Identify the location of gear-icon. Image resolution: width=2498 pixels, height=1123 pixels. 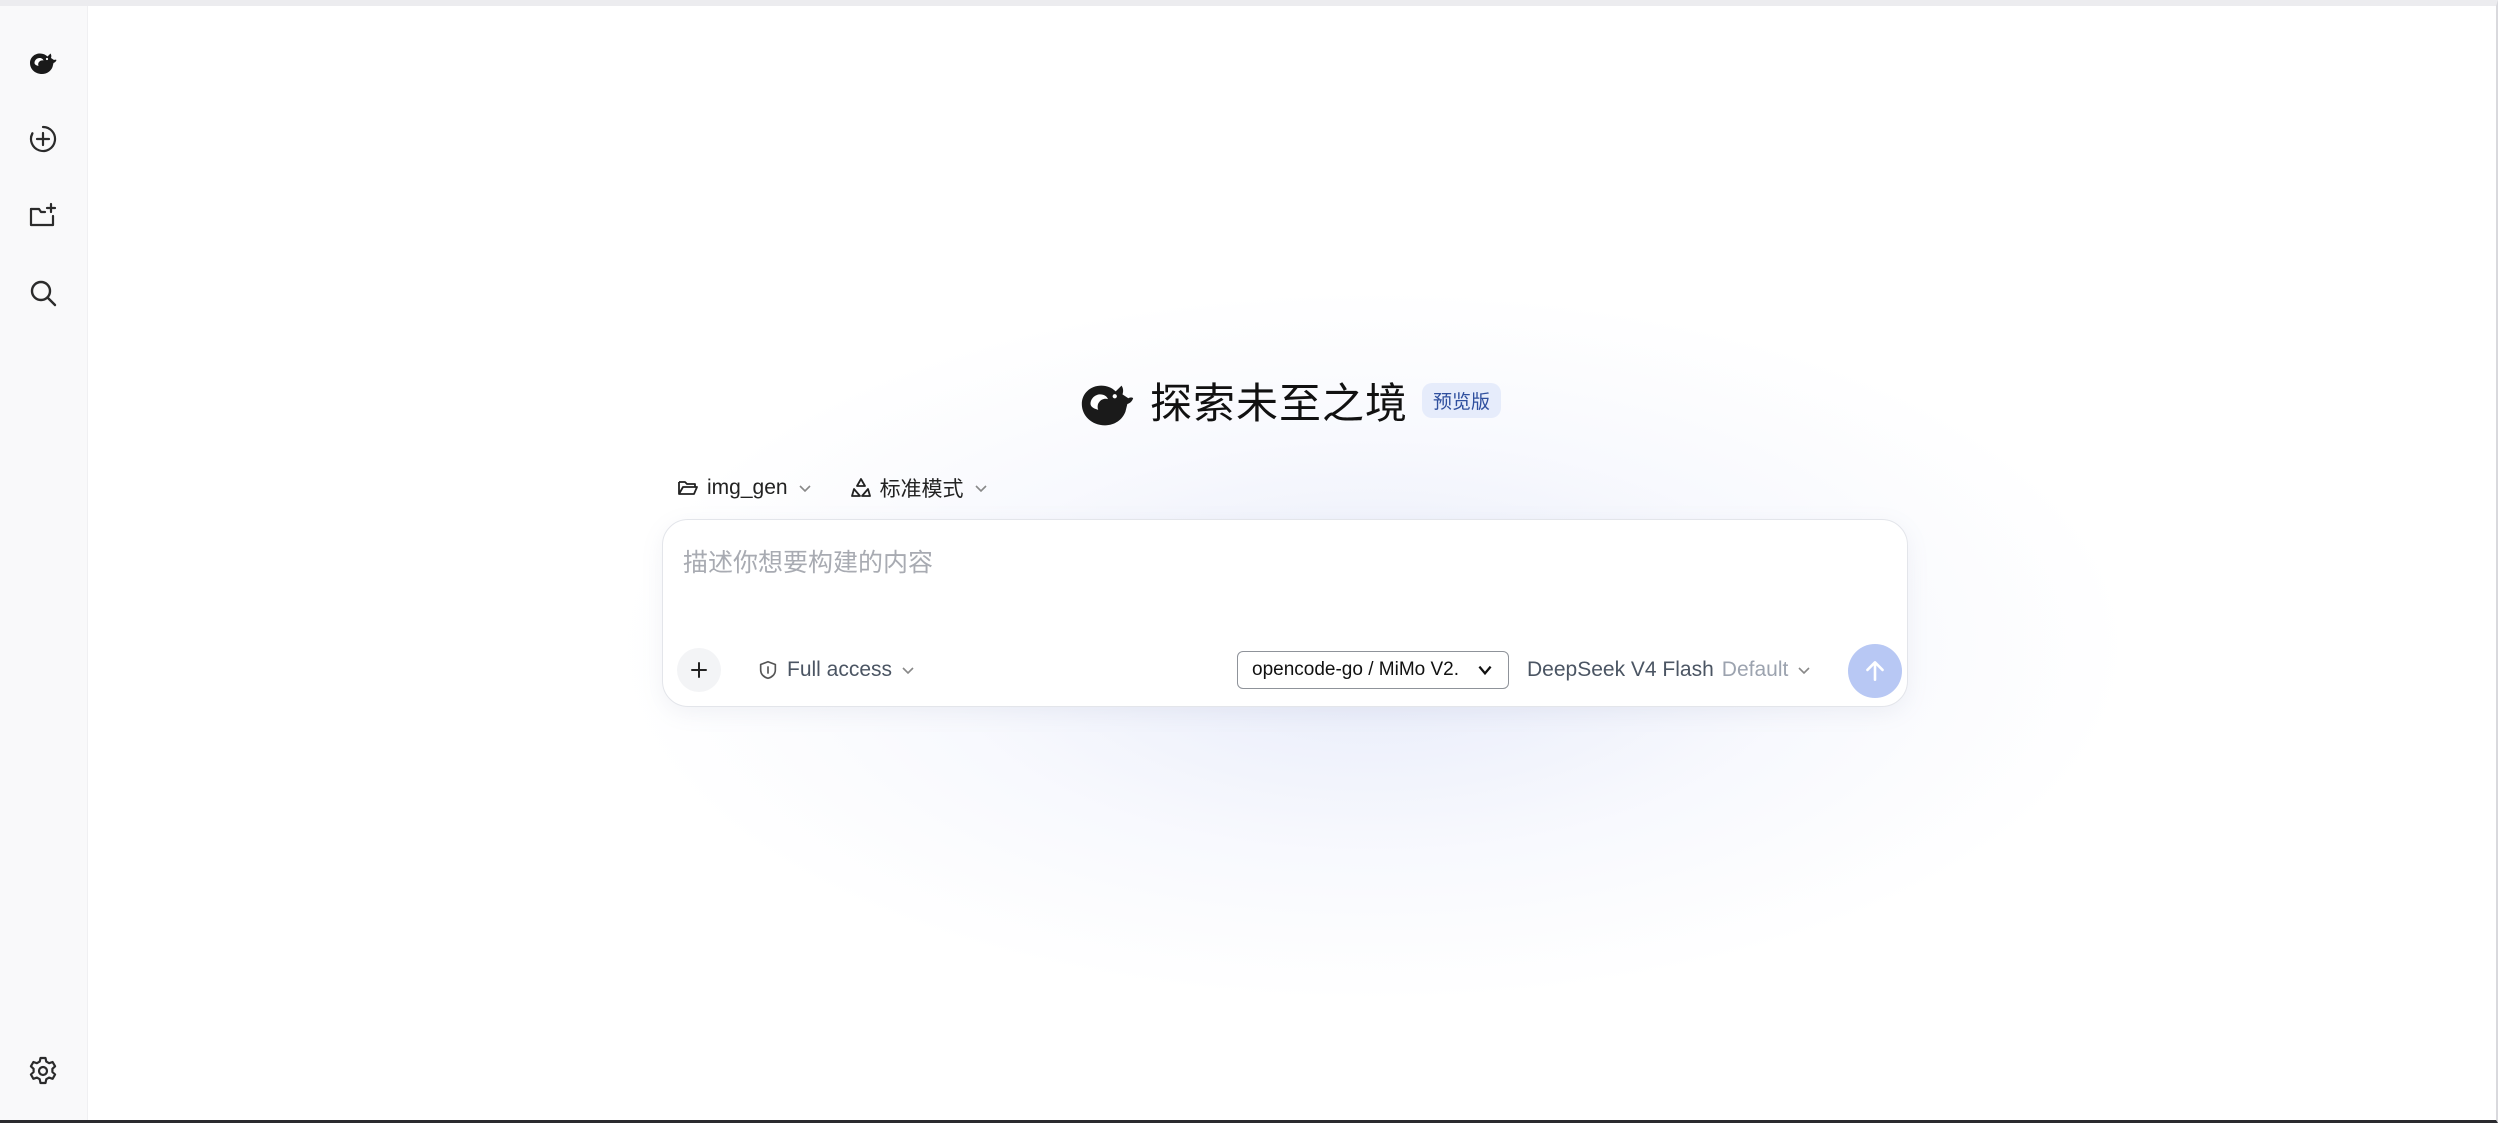
(43, 1070).